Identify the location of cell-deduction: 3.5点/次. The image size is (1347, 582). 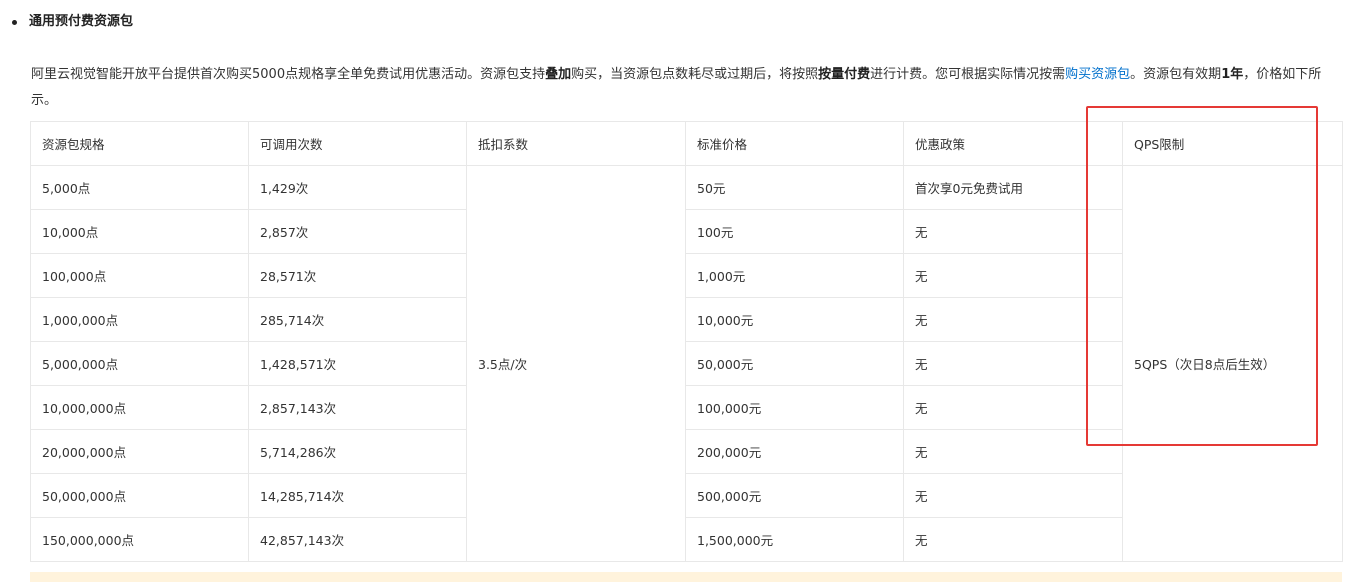
(576, 363).